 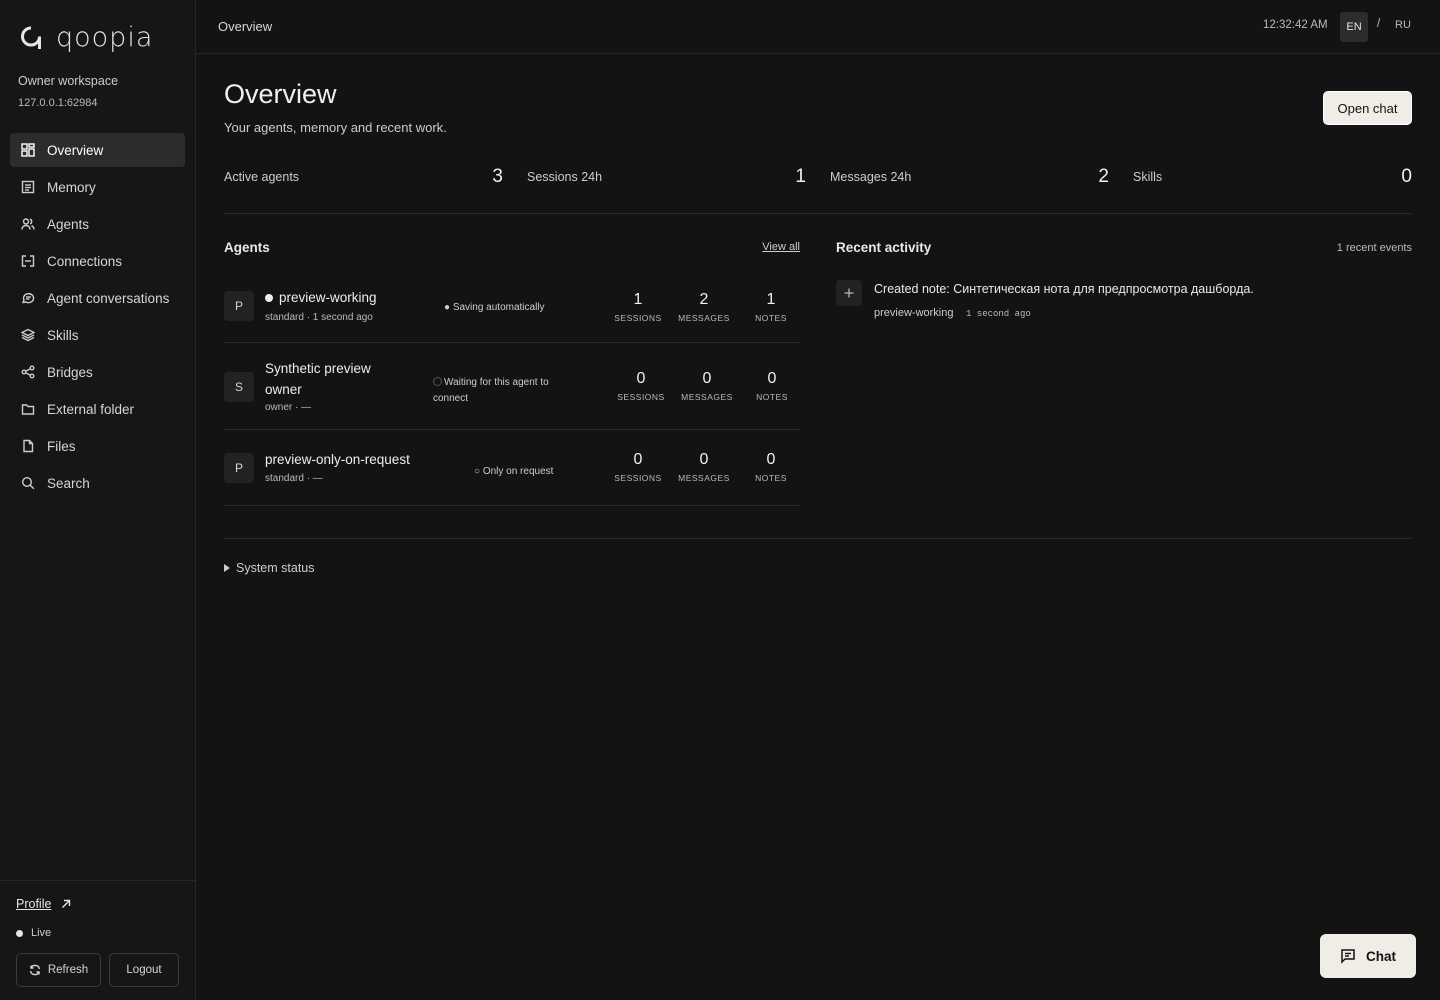 I want to click on sidebar-footer: Profile Live Refresh Logout, so click(x=98, y=940).